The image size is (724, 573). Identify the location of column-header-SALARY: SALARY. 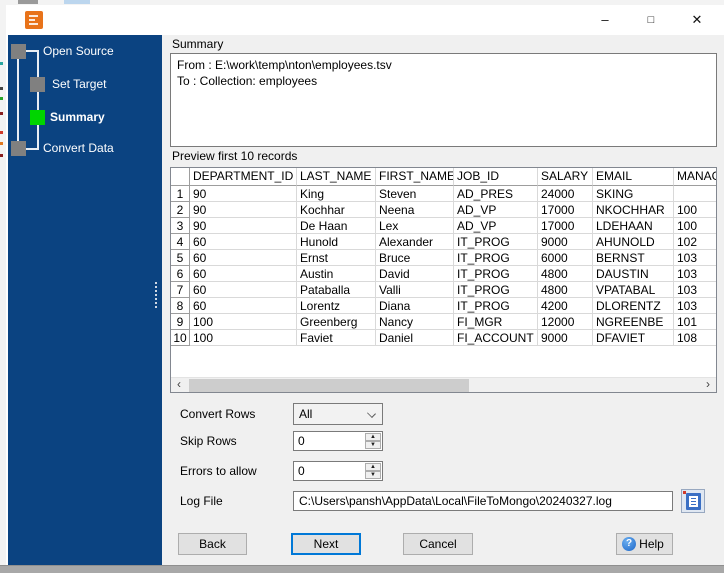
(565, 177).